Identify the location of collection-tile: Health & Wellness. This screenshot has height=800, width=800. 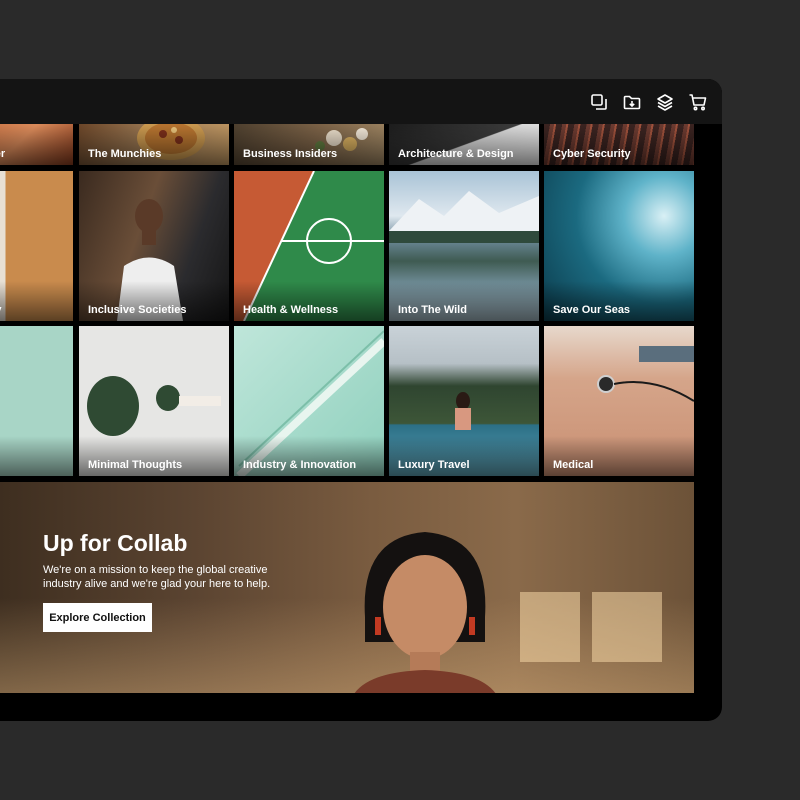
(309, 246).